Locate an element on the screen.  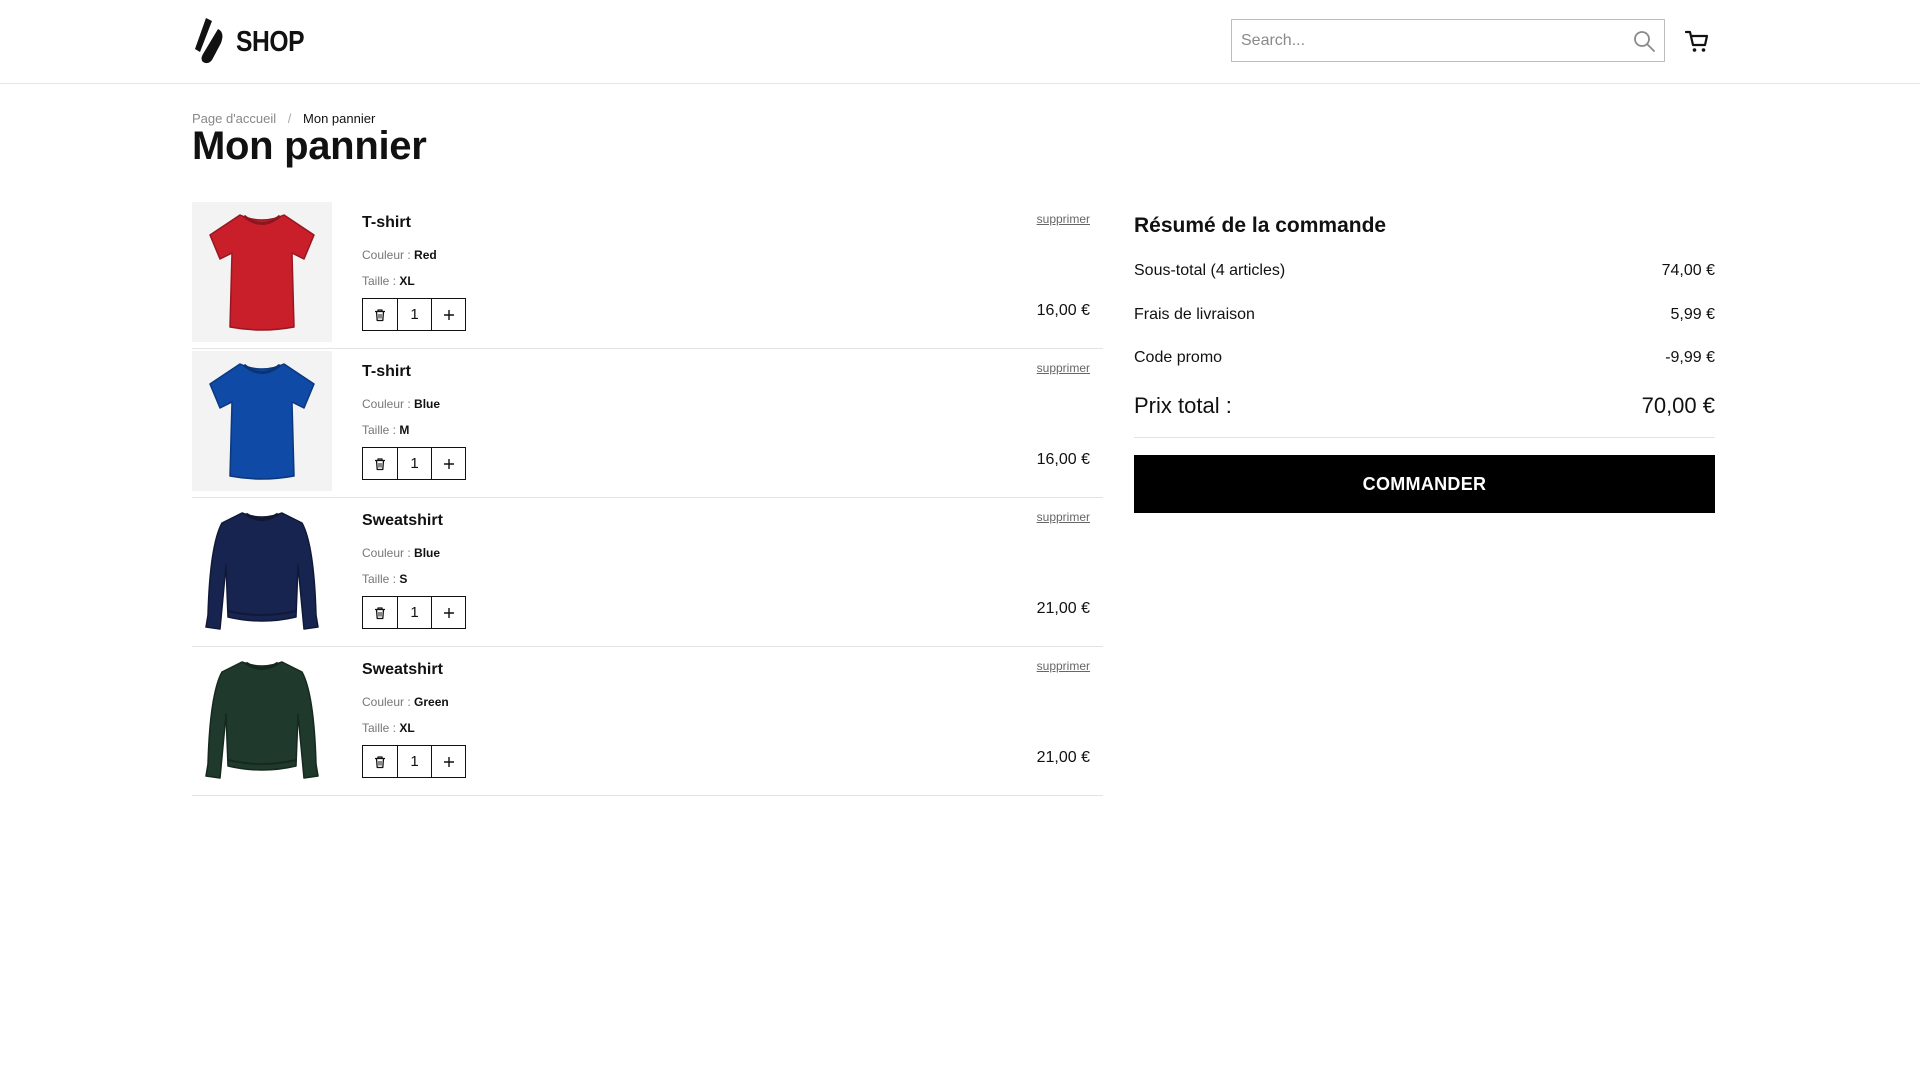
site-header: SHOP is located at coordinates (960, 42).